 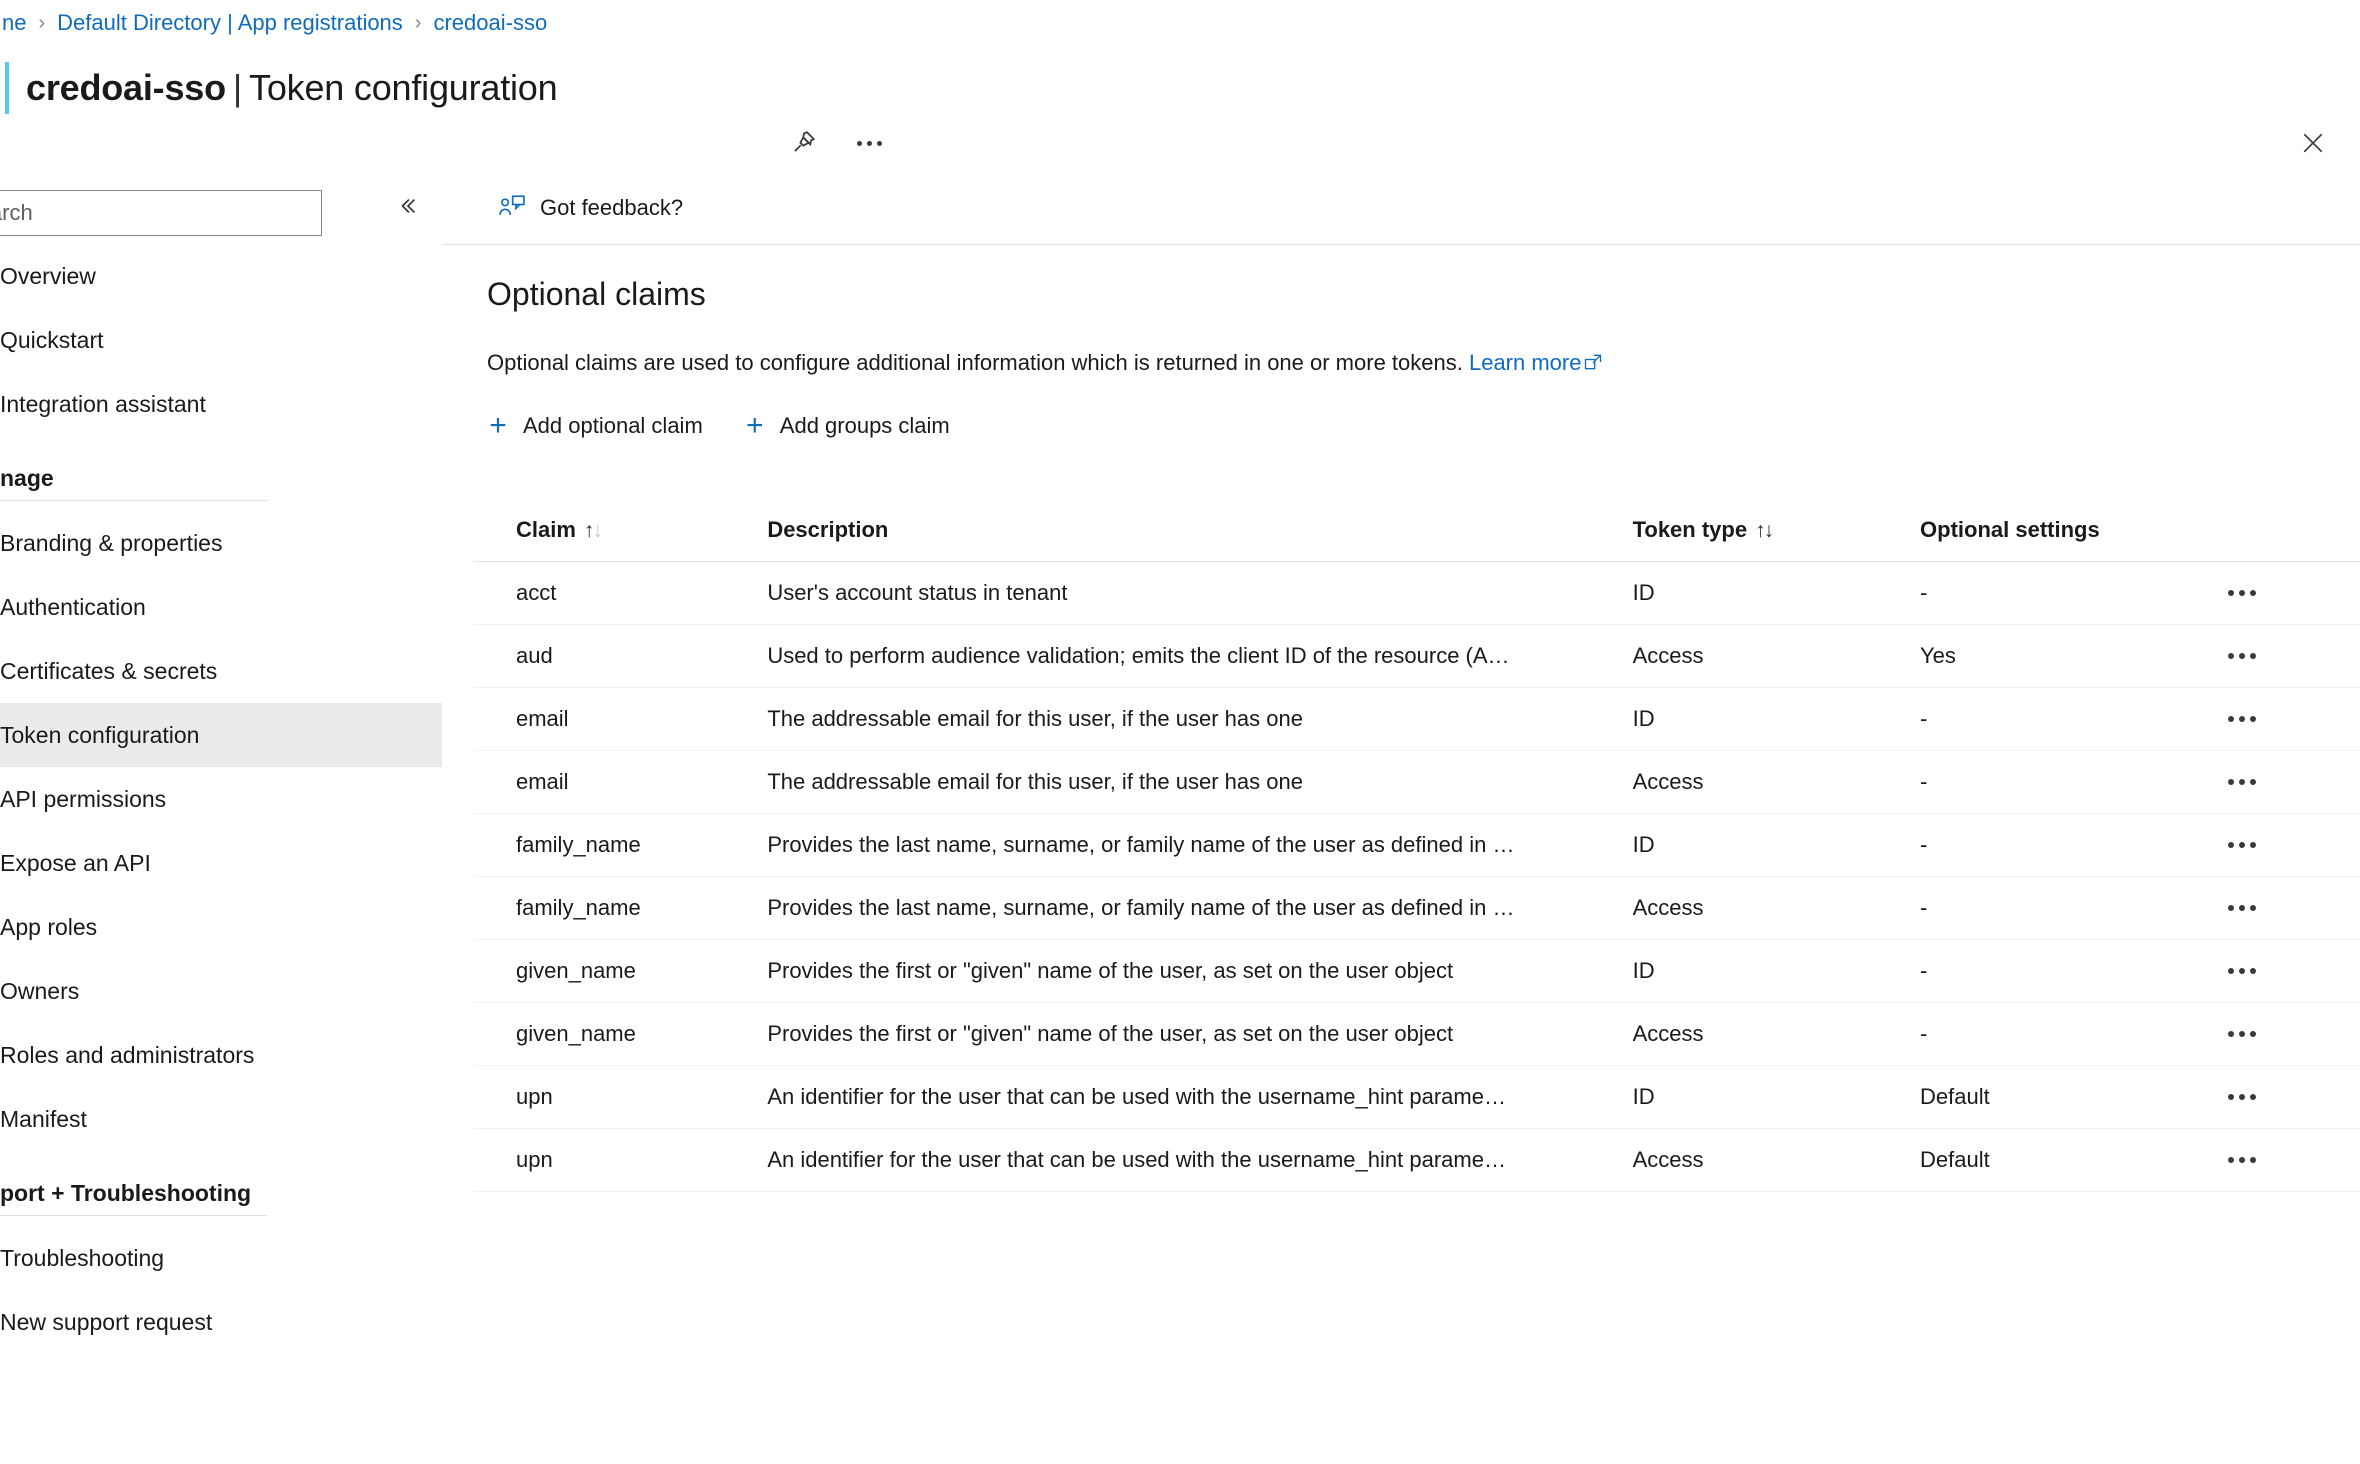 I want to click on sort-arrows-icon: ↑↓, so click(x=593, y=530).